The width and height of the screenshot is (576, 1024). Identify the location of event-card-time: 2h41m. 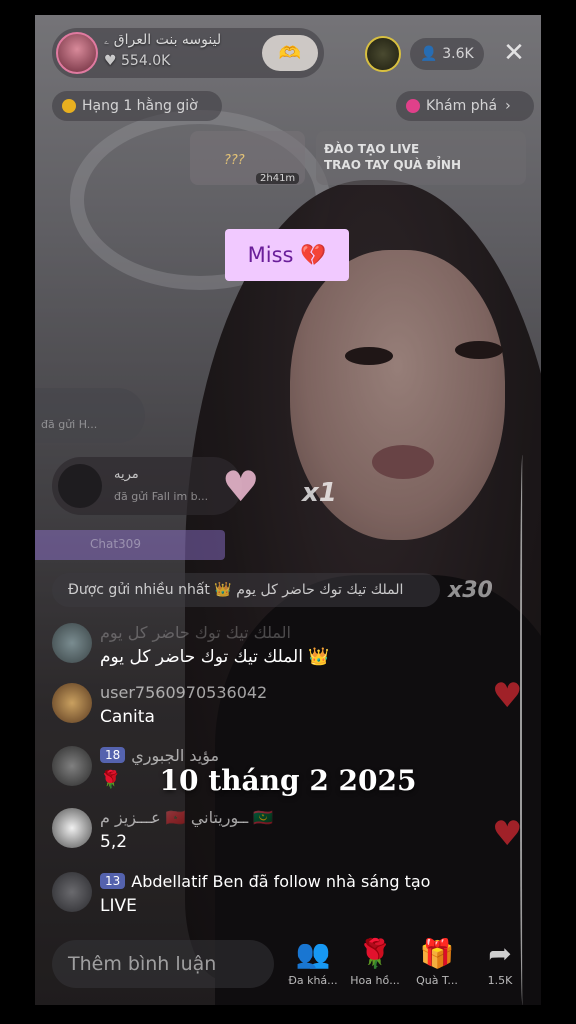
(278, 178).